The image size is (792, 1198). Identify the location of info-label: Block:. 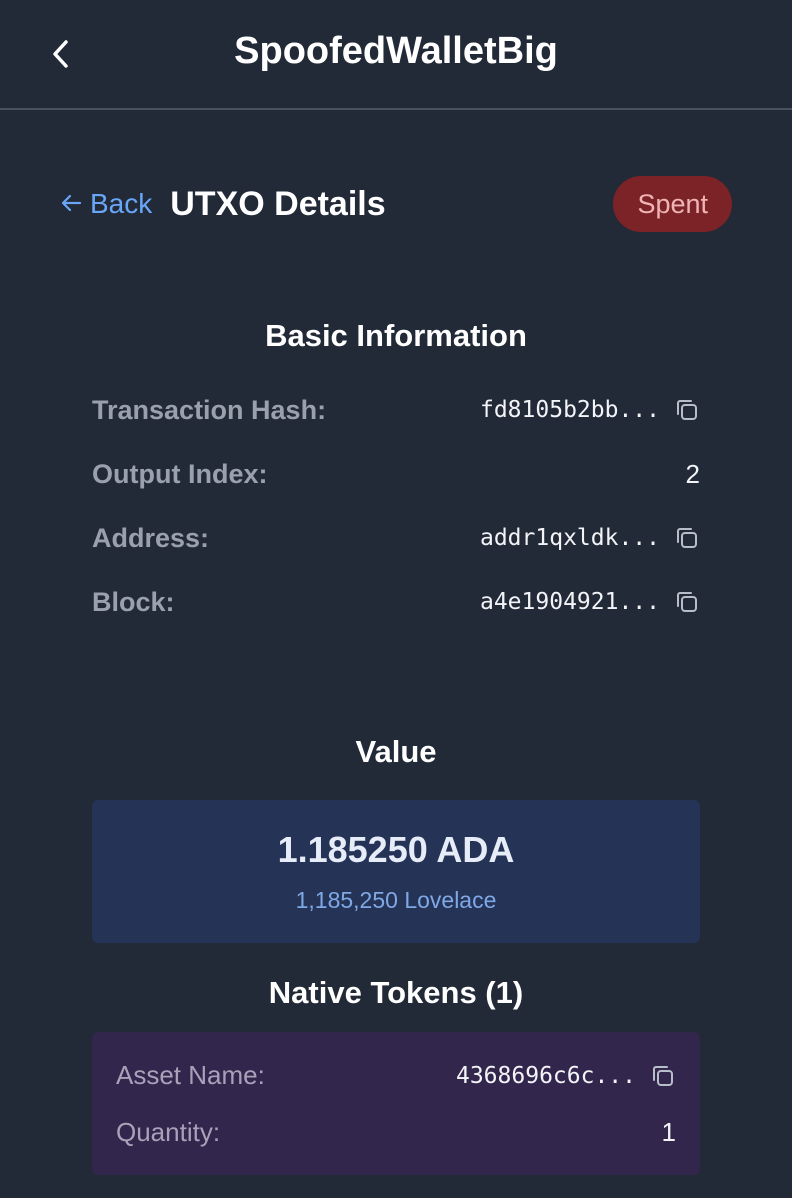
(133, 601).